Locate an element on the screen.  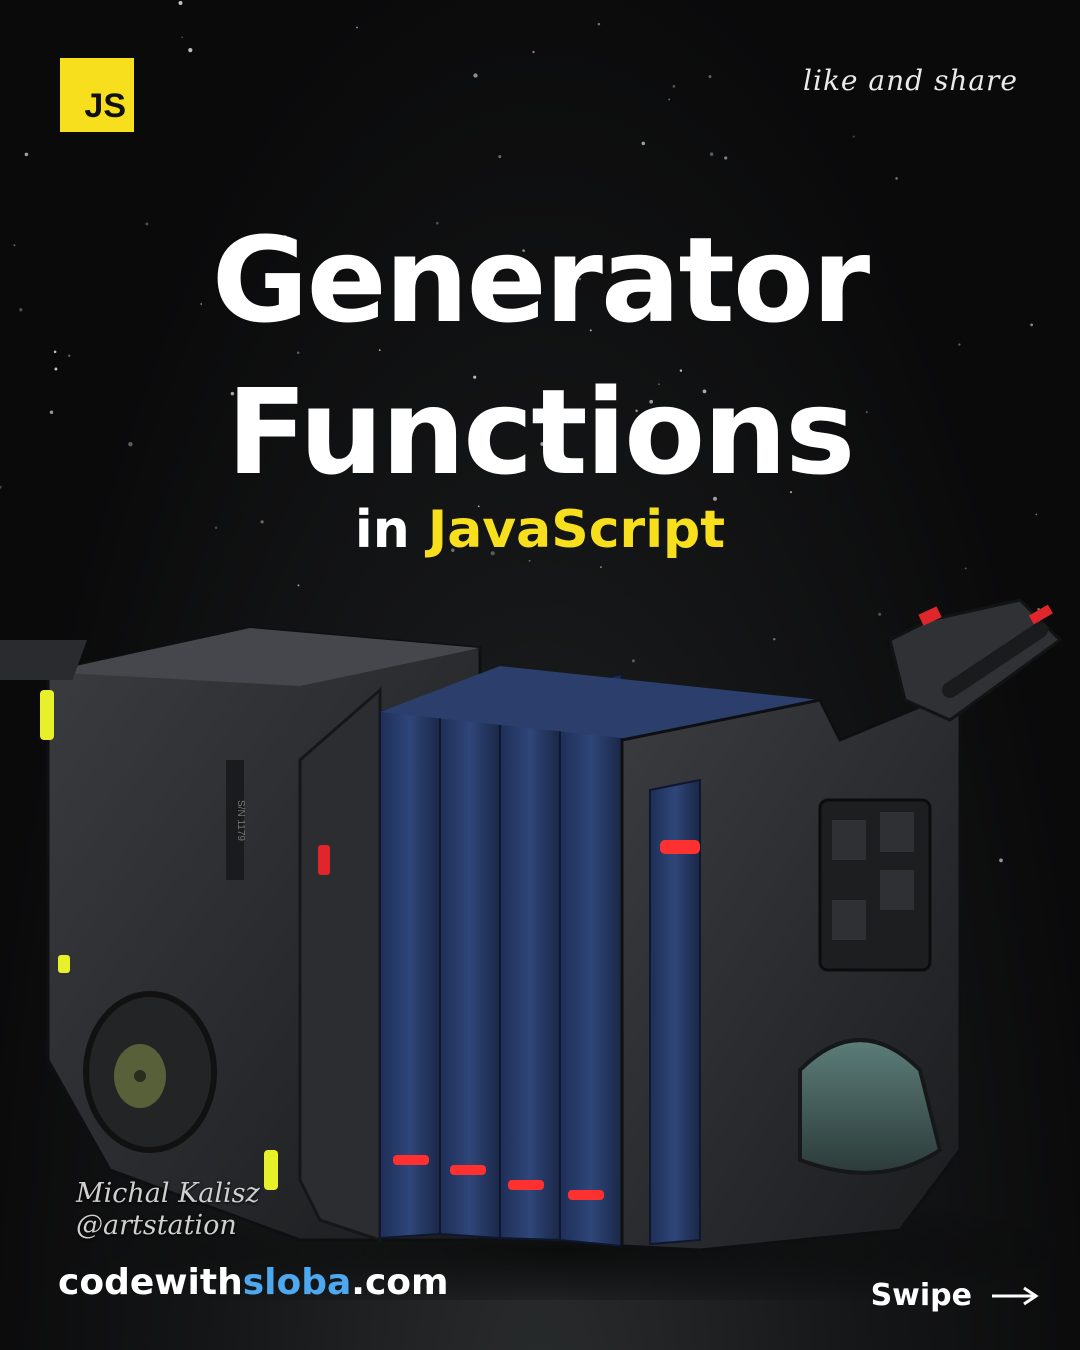
subtitle-highlight: JavaScript is located at coordinates (576, 530).